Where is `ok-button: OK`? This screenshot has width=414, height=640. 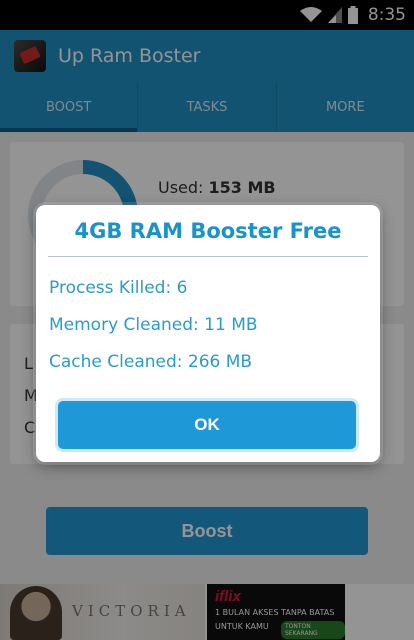 ok-button: OK is located at coordinates (207, 425).